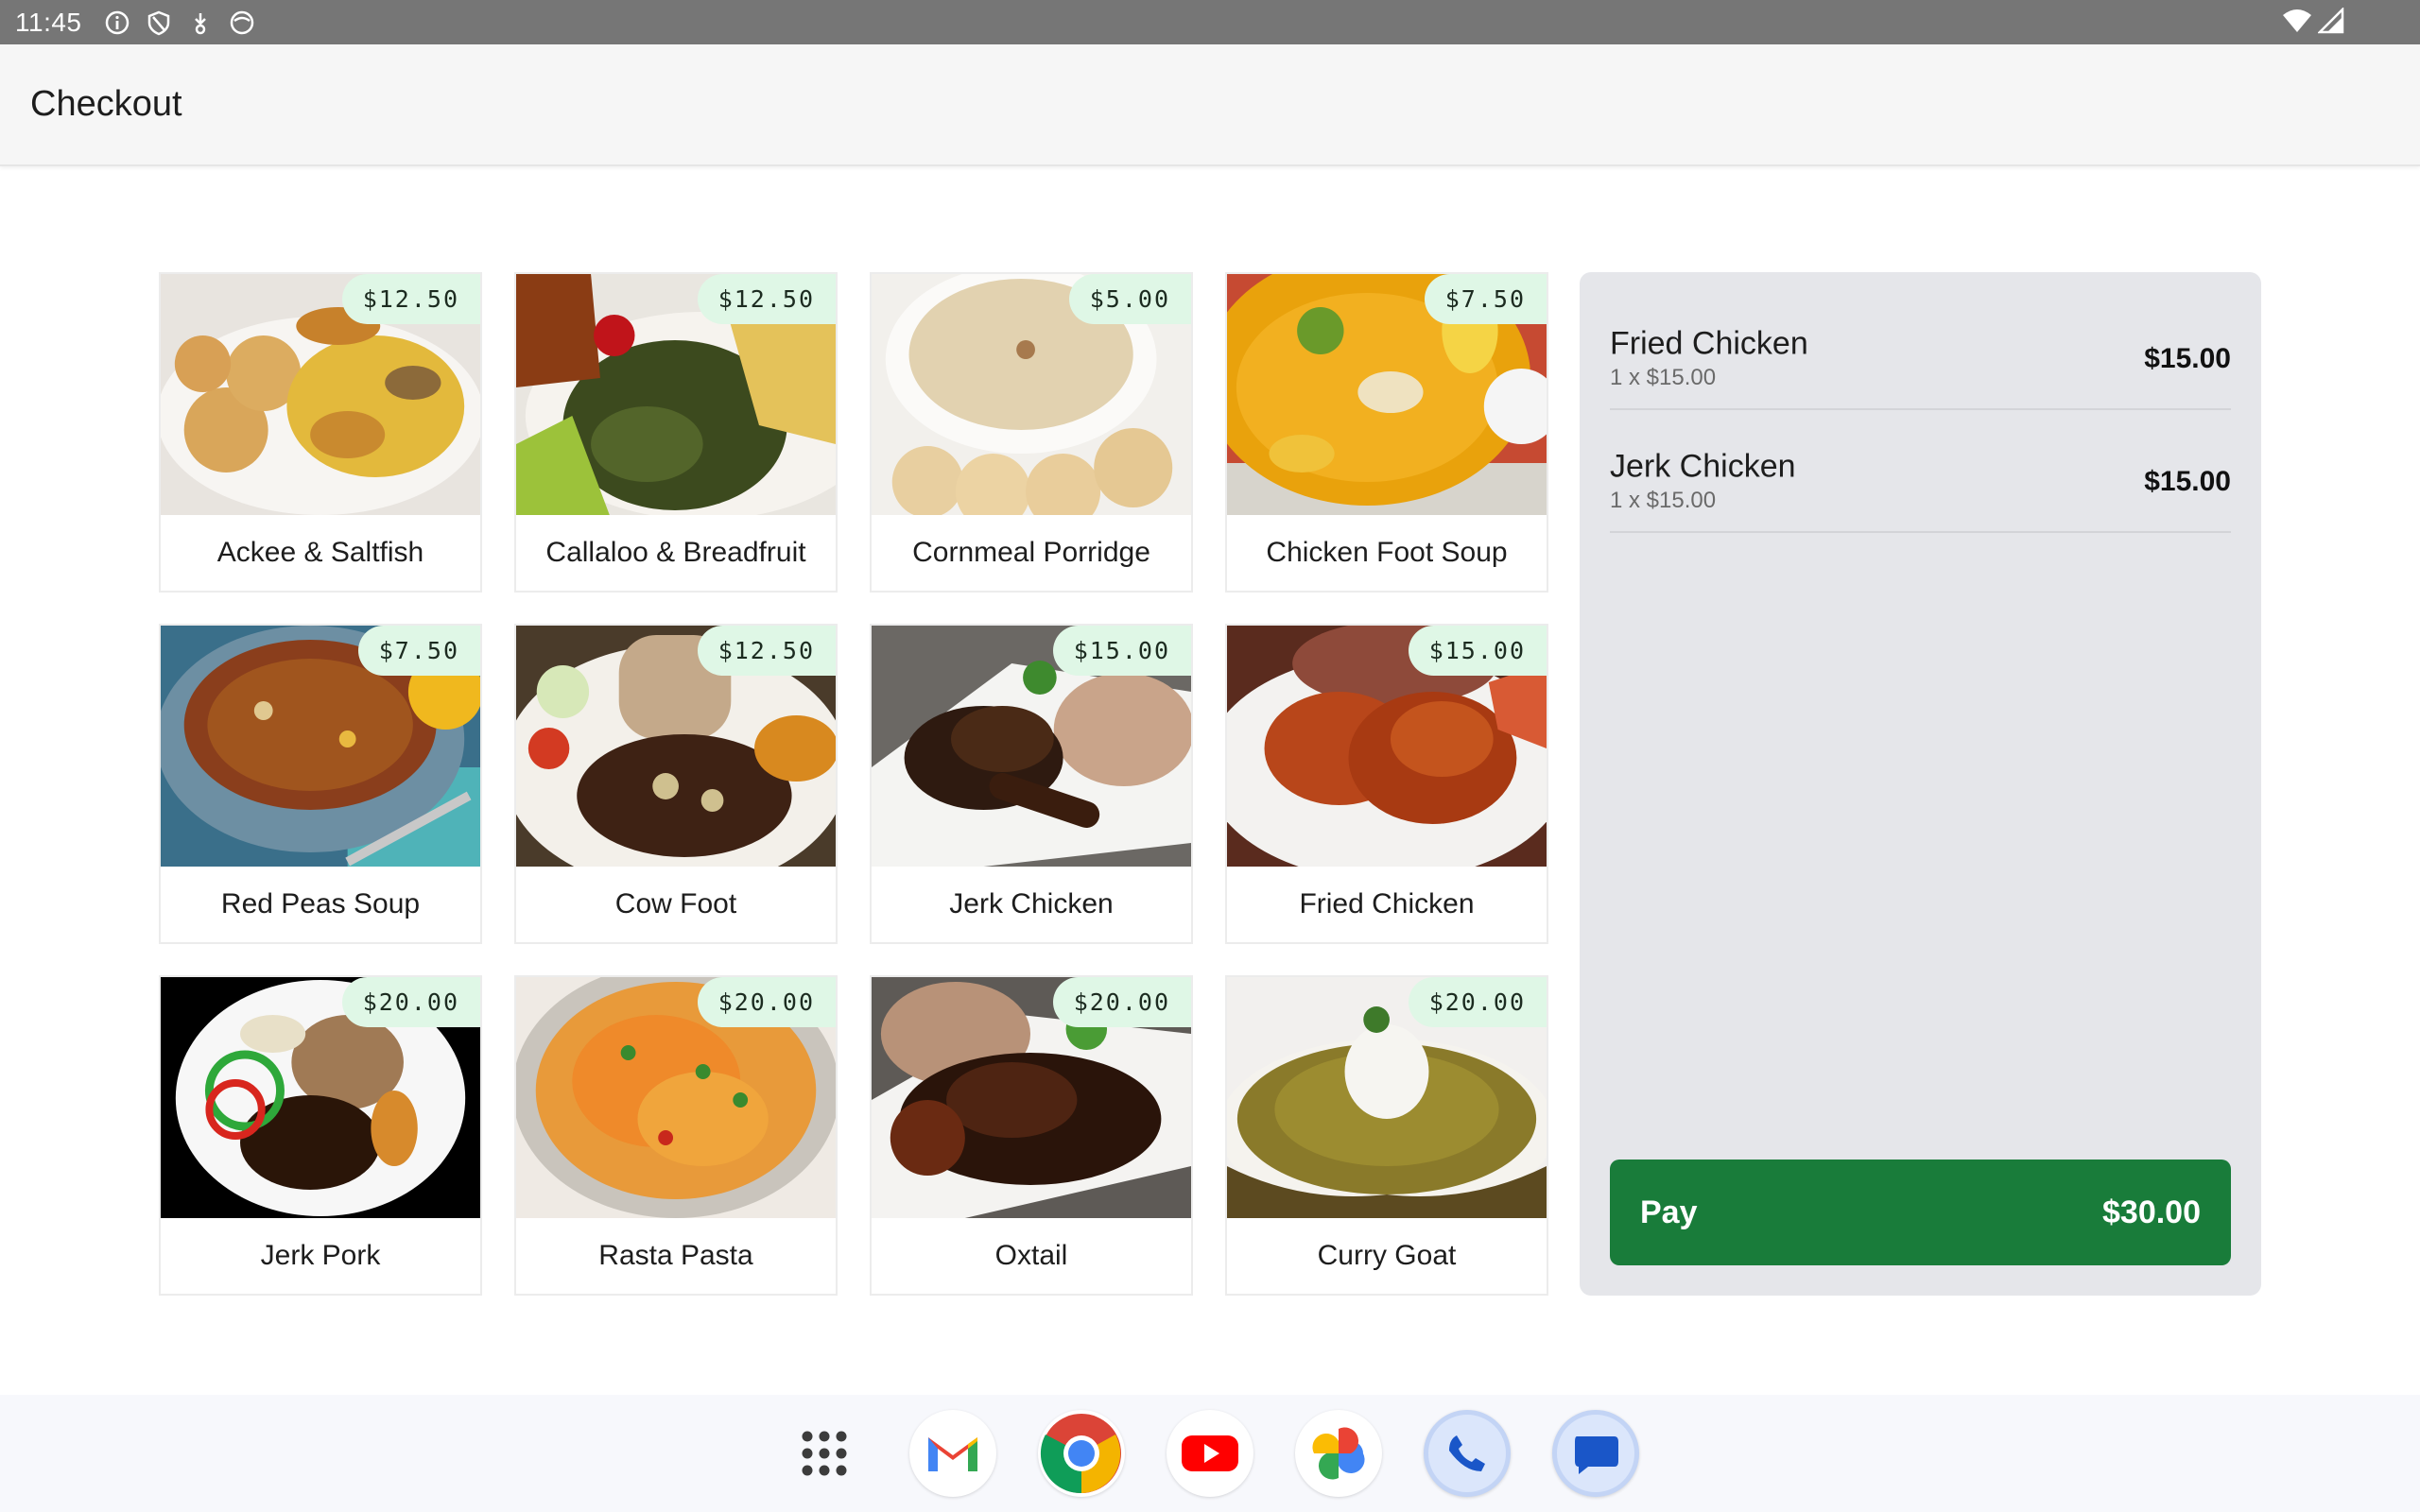  What do you see at coordinates (242, 23) in the screenshot?
I see `mask-icon` at bounding box center [242, 23].